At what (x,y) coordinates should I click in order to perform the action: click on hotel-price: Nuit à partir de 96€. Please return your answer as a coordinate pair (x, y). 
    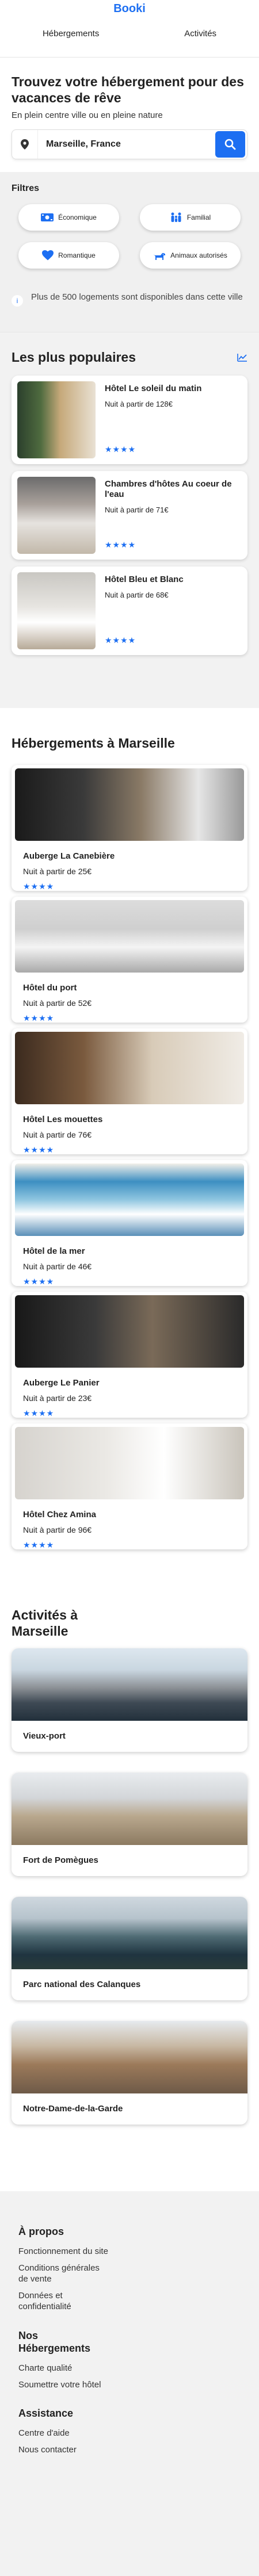
    Looking at the image, I should click on (57, 1529).